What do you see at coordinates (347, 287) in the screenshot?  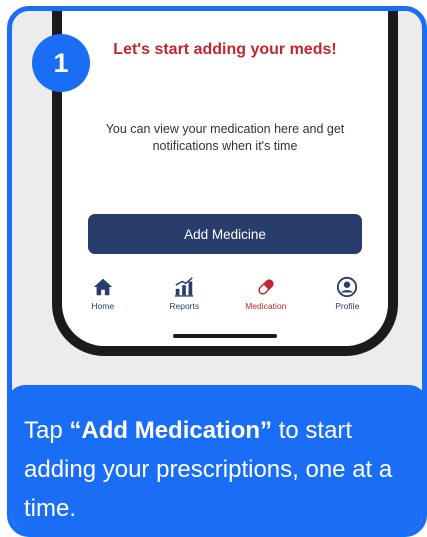 I see `profile-icon` at bounding box center [347, 287].